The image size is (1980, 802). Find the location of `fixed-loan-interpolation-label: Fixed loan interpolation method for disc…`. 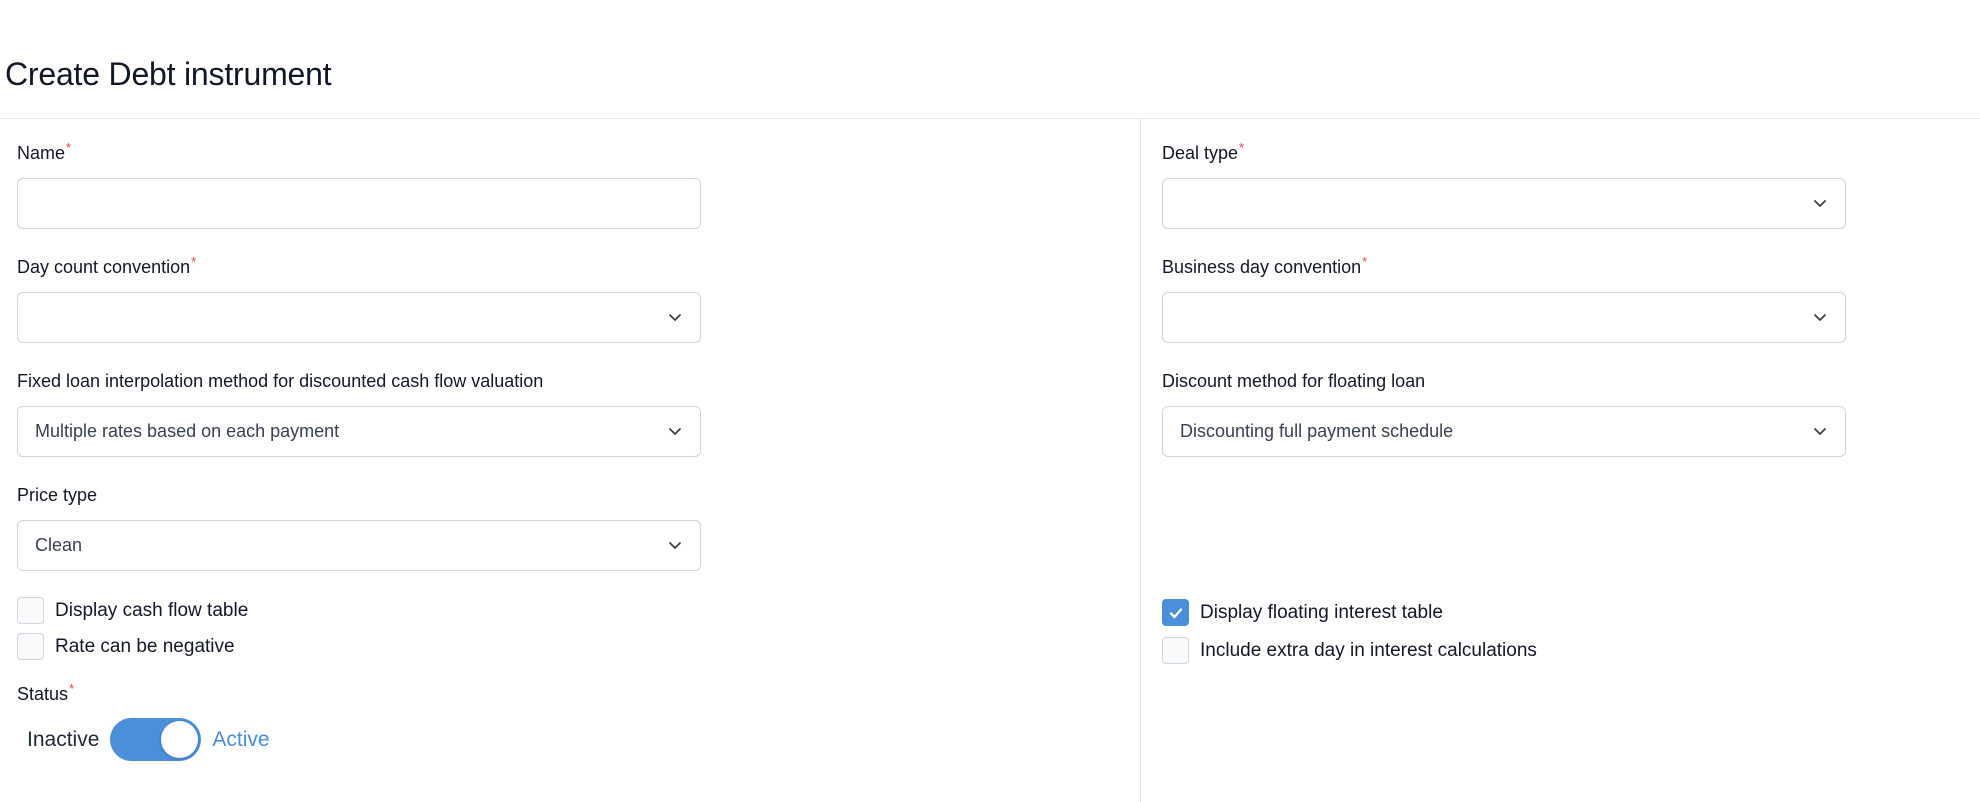

fixed-loan-interpolation-label: Fixed loan interpolation method for disc… is located at coordinates (280, 381).